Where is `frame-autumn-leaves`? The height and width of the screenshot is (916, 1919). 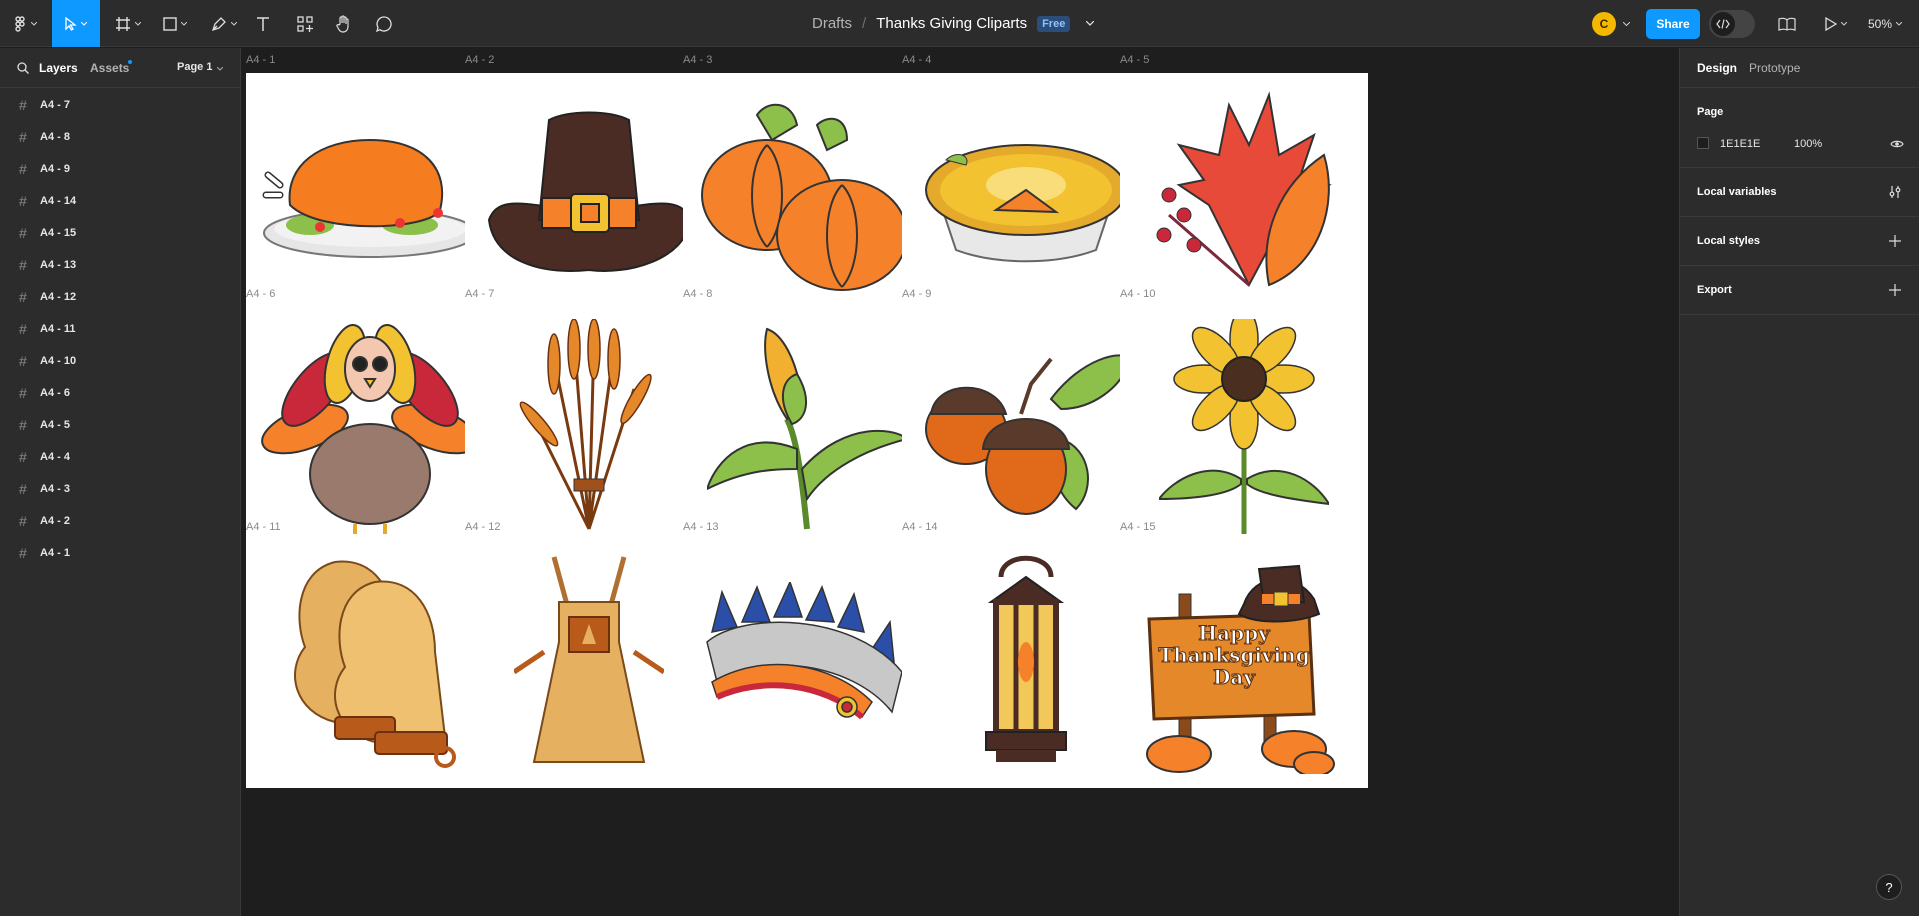 frame-autumn-leaves is located at coordinates (1244, 197).